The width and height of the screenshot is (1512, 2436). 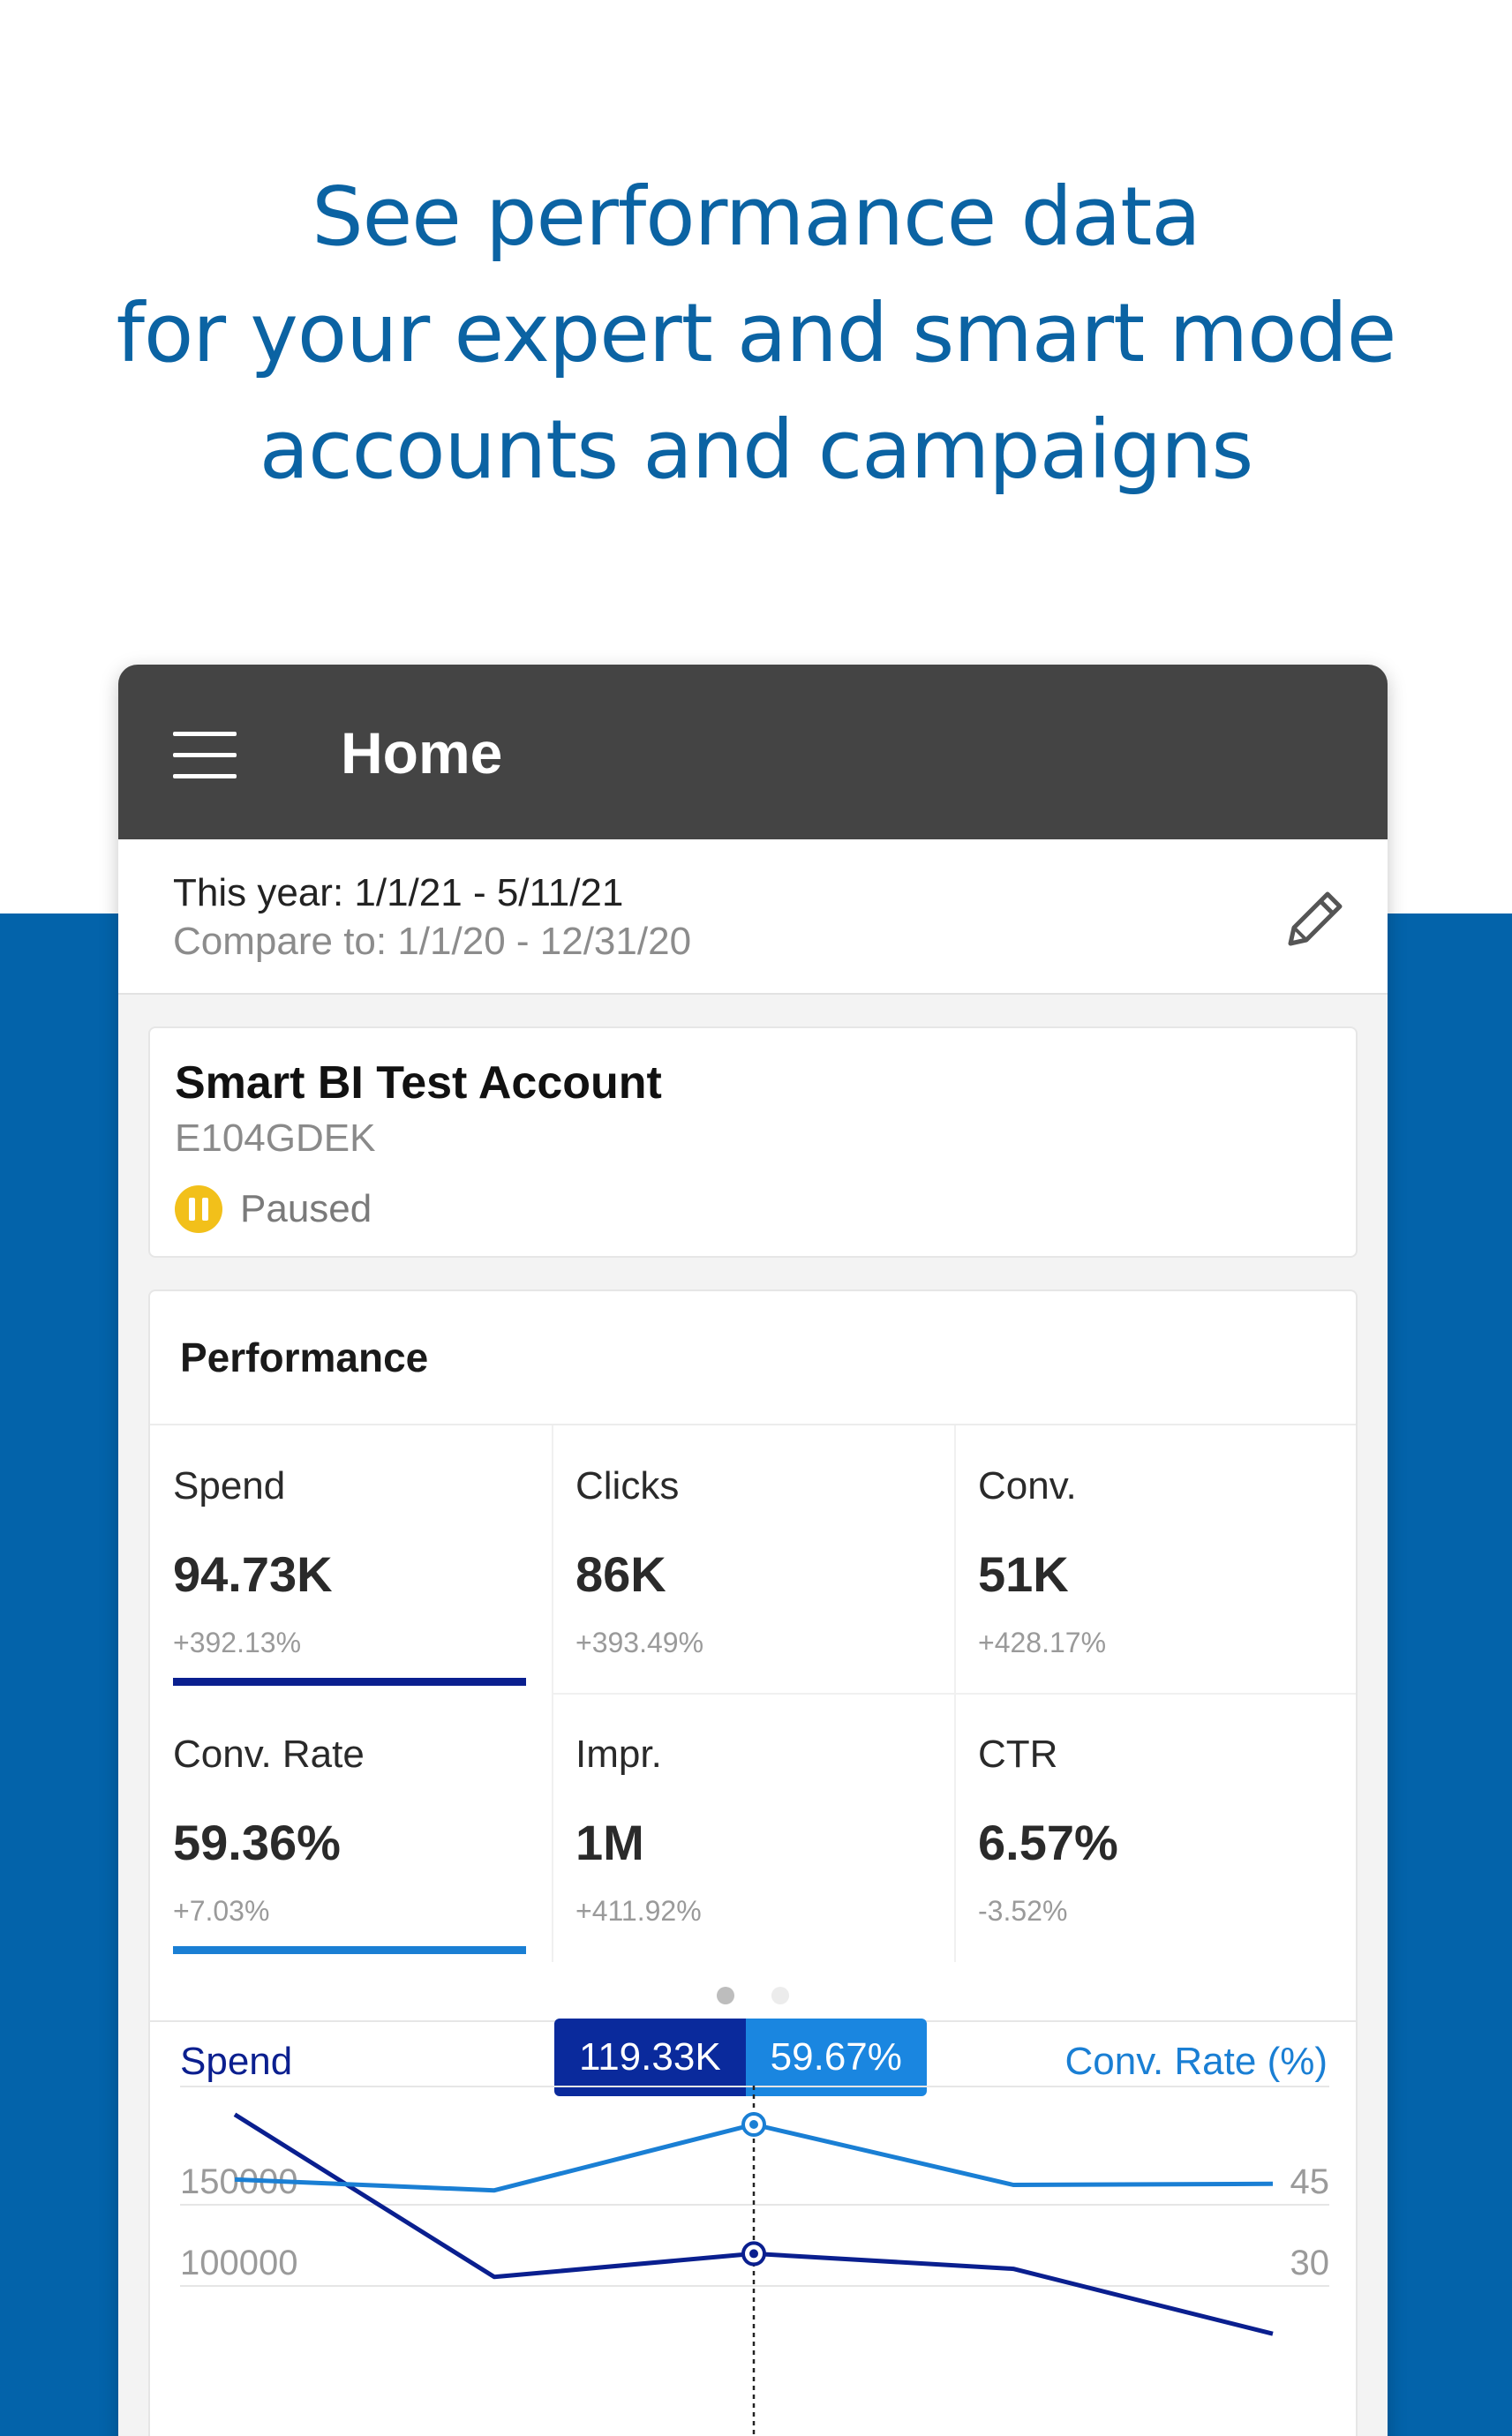 What do you see at coordinates (1310, 2263) in the screenshot?
I see `right-axis-tick-label: 30` at bounding box center [1310, 2263].